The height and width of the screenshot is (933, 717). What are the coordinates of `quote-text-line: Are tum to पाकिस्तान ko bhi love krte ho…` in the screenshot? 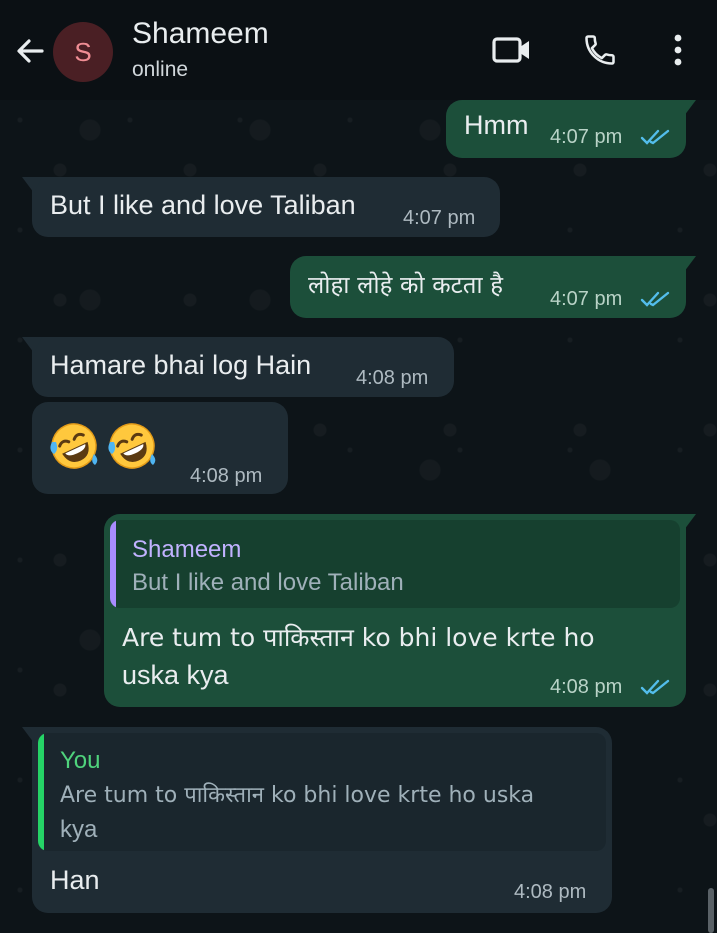 It's located at (297, 795).